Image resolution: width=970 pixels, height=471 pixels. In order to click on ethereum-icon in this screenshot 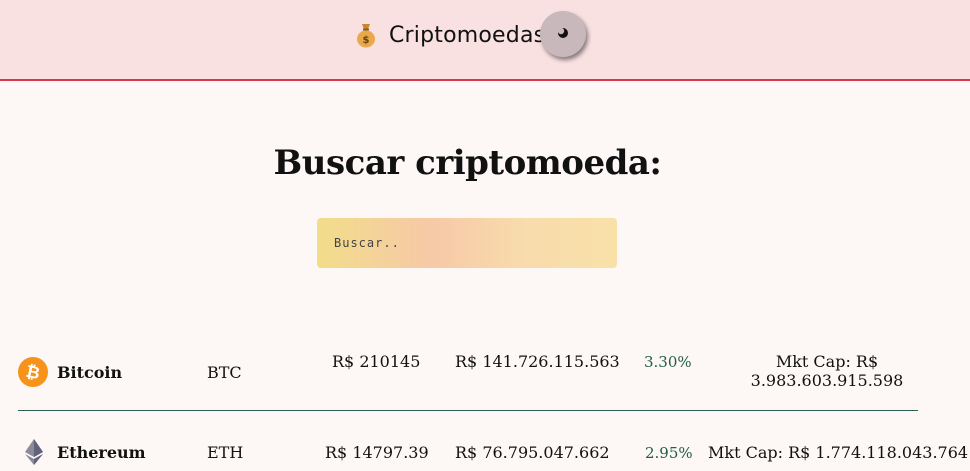, I will do `click(34, 454)`.